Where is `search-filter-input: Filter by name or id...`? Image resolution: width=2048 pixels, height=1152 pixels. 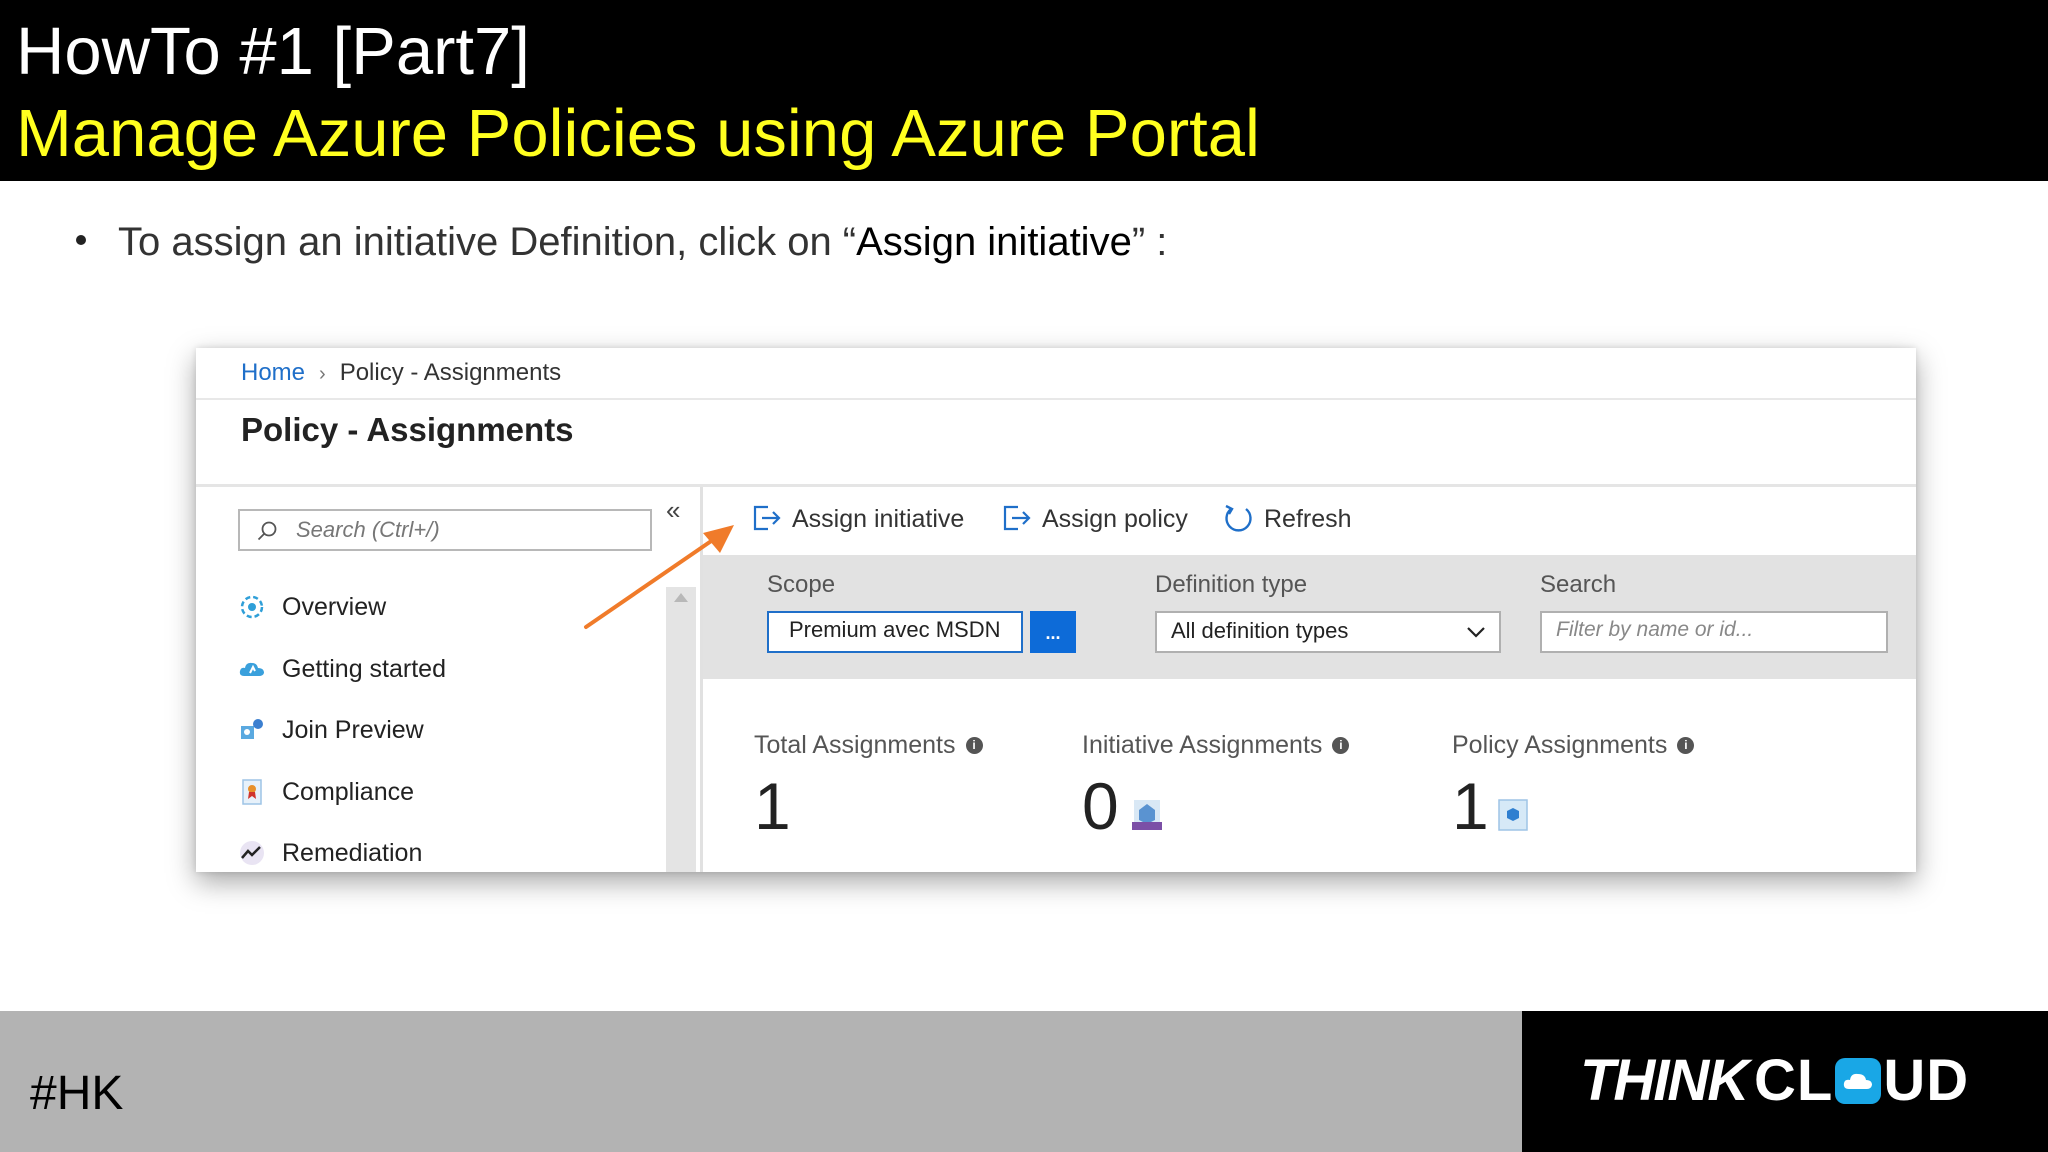
search-filter-input: Filter by name or id... is located at coordinates (1714, 632).